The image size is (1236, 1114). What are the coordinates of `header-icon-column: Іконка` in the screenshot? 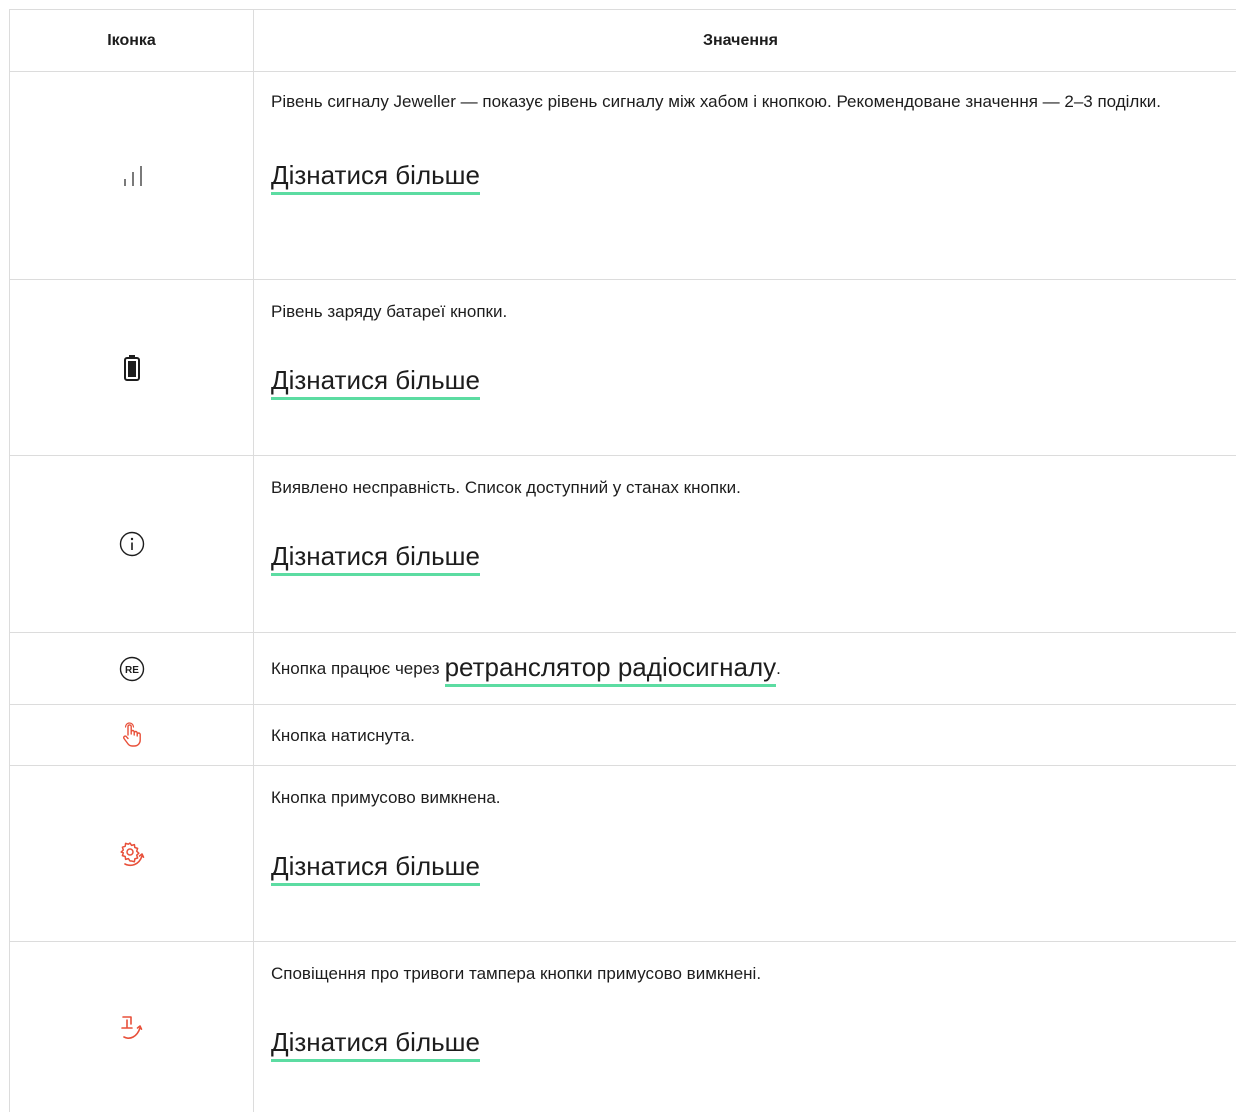 It's located at (132, 40).